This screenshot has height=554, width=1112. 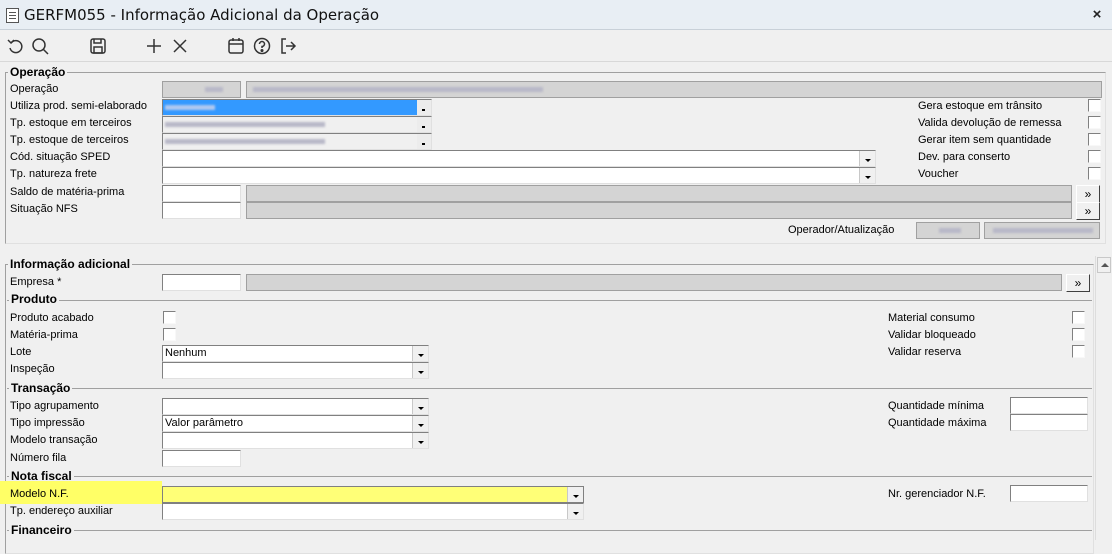 What do you see at coordinates (980, 106) in the screenshot?
I see `gera-estoque-transito-label: Gera estoque em trânsito` at bounding box center [980, 106].